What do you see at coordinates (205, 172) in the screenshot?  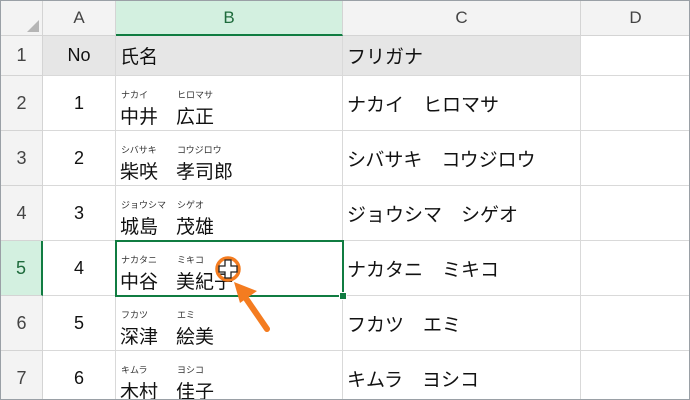 I see `given-text: 孝司郎` at bounding box center [205, 172].